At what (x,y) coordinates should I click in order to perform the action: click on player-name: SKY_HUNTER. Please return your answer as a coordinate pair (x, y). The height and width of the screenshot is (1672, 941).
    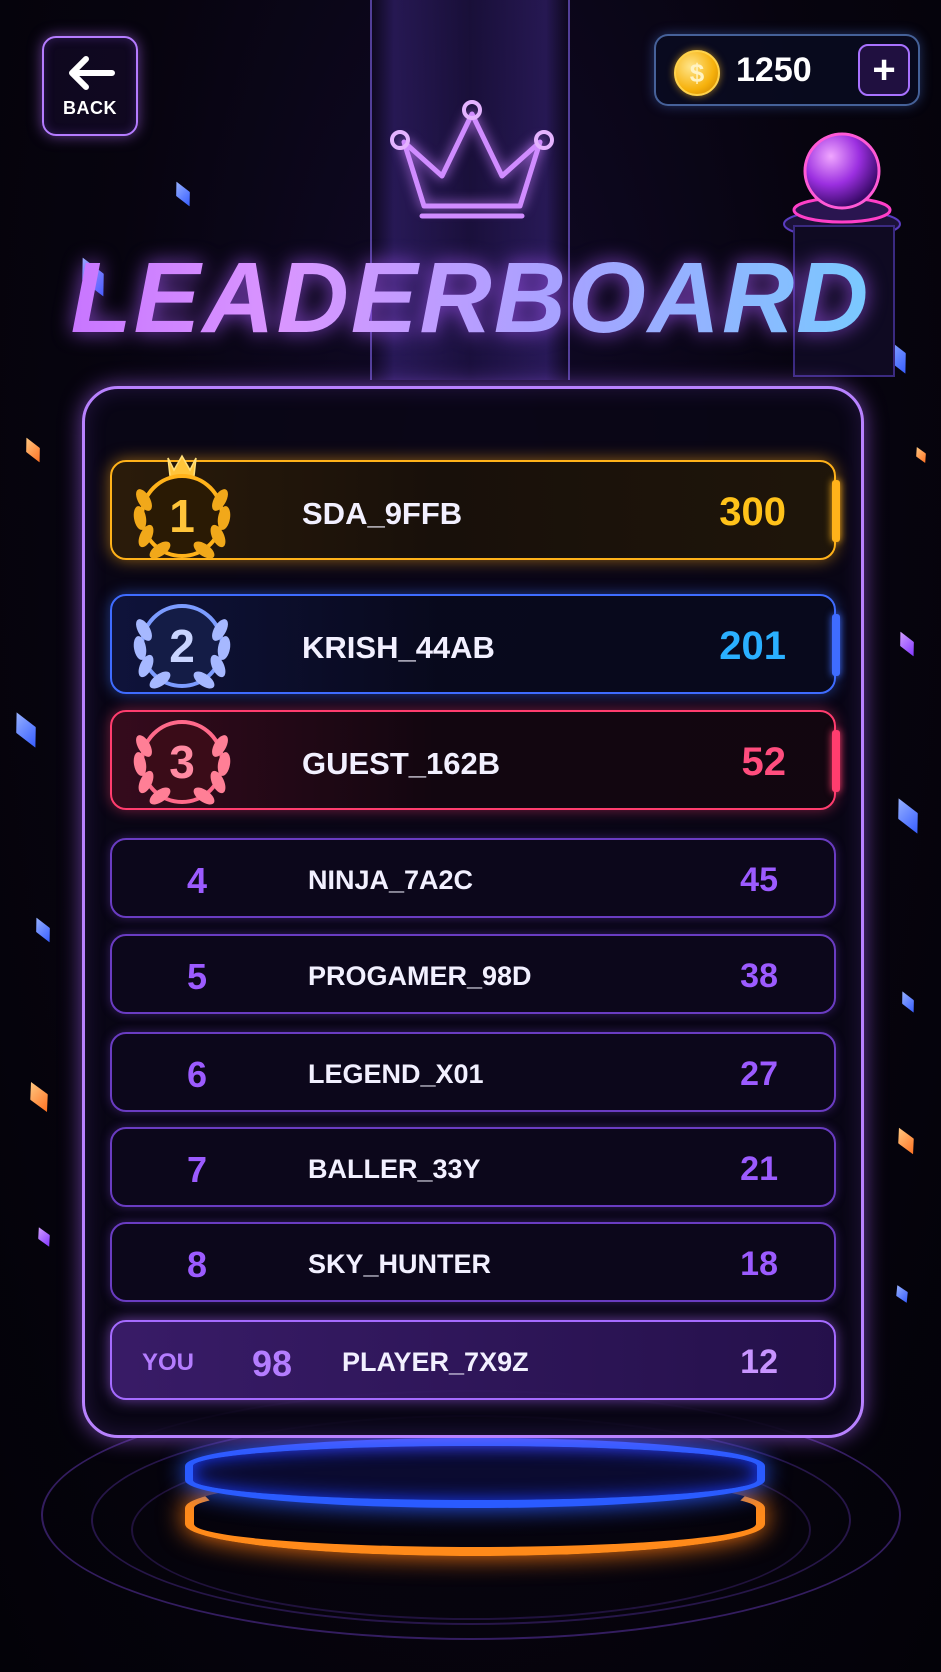
    Looking at the image, I should click on (400, 1264).